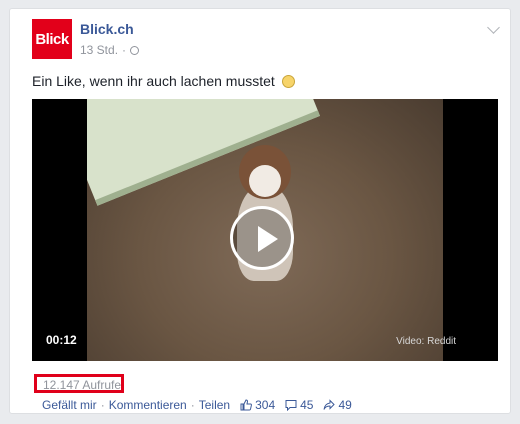 This screenshot has height=424, width=520. What do you see at coordinates (148, 405) in the screenshot?
I see `comment-link: Kommentieren` at bounding box center [148, 405].